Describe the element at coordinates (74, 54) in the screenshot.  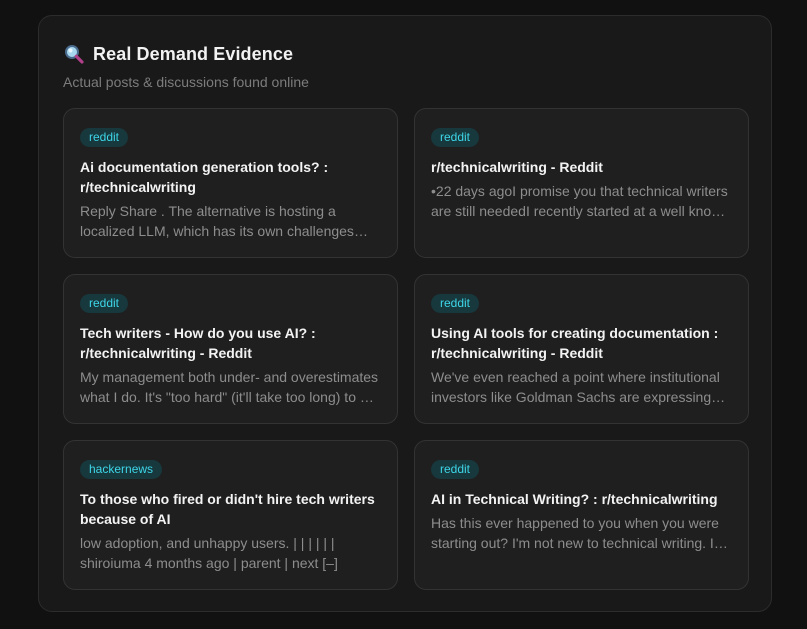
I see `magnifying-glass-icon` at that location.